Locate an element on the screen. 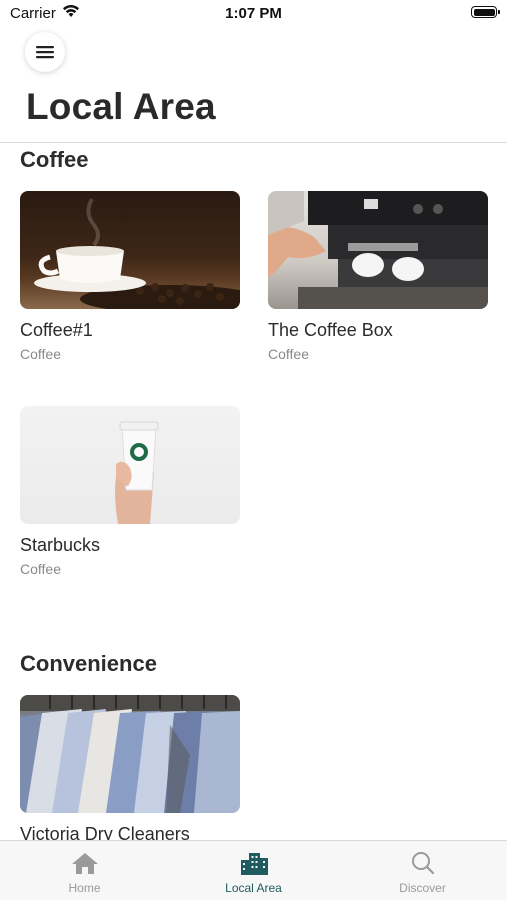 The image size is (507, 901). tab-label: Local Area is located at coordinates (253, 888).